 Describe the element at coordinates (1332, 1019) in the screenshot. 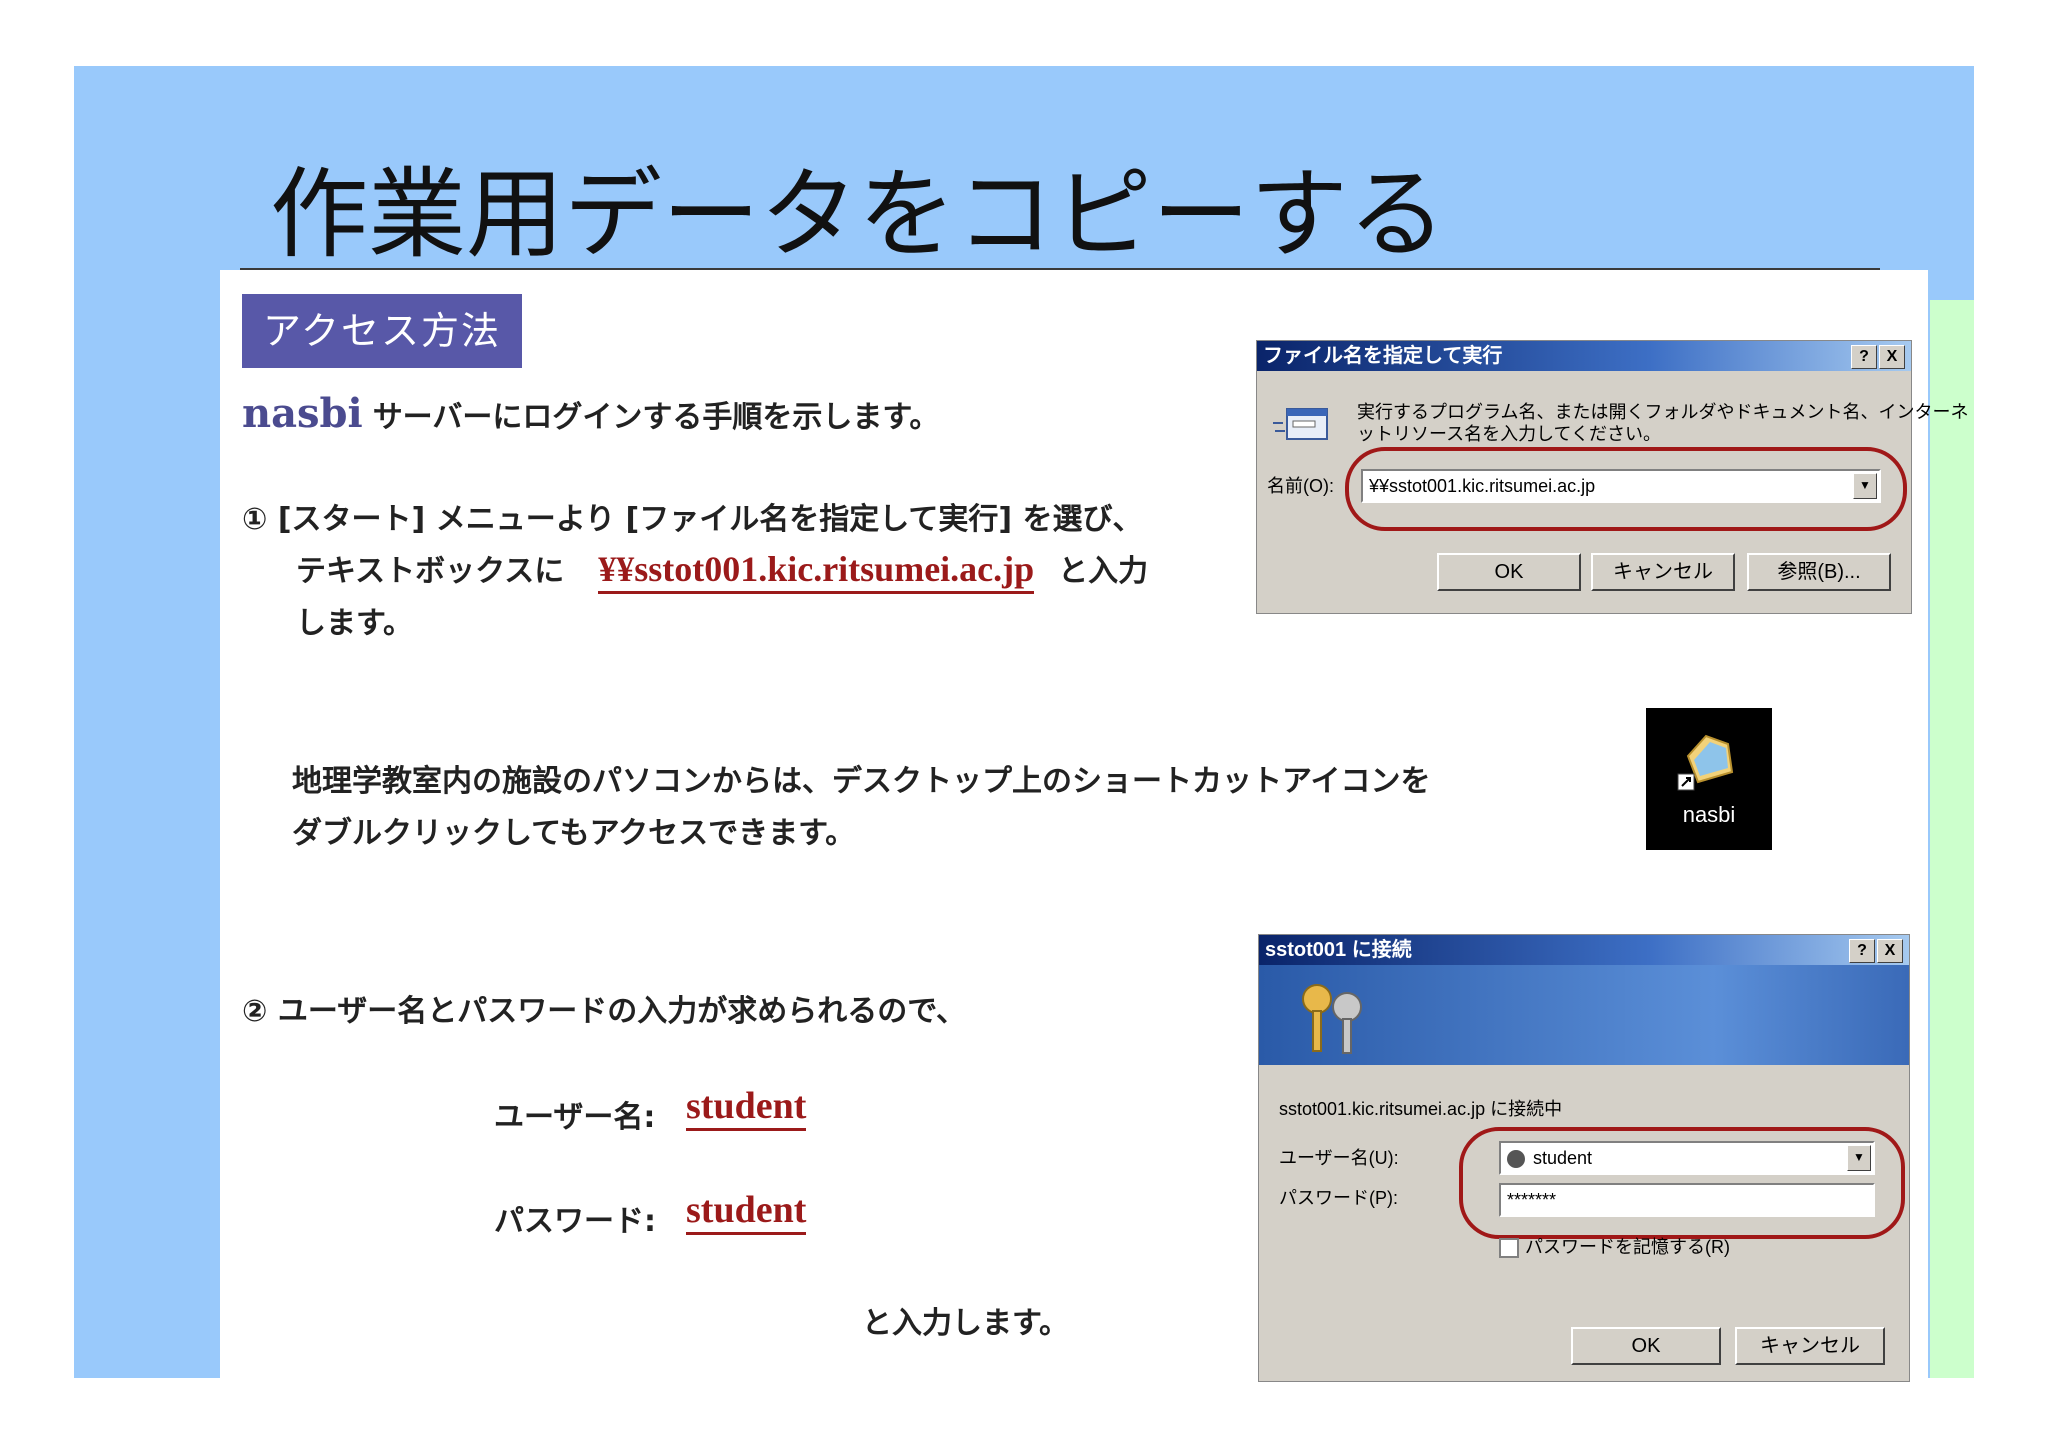

I see `keys-icon` at that location.